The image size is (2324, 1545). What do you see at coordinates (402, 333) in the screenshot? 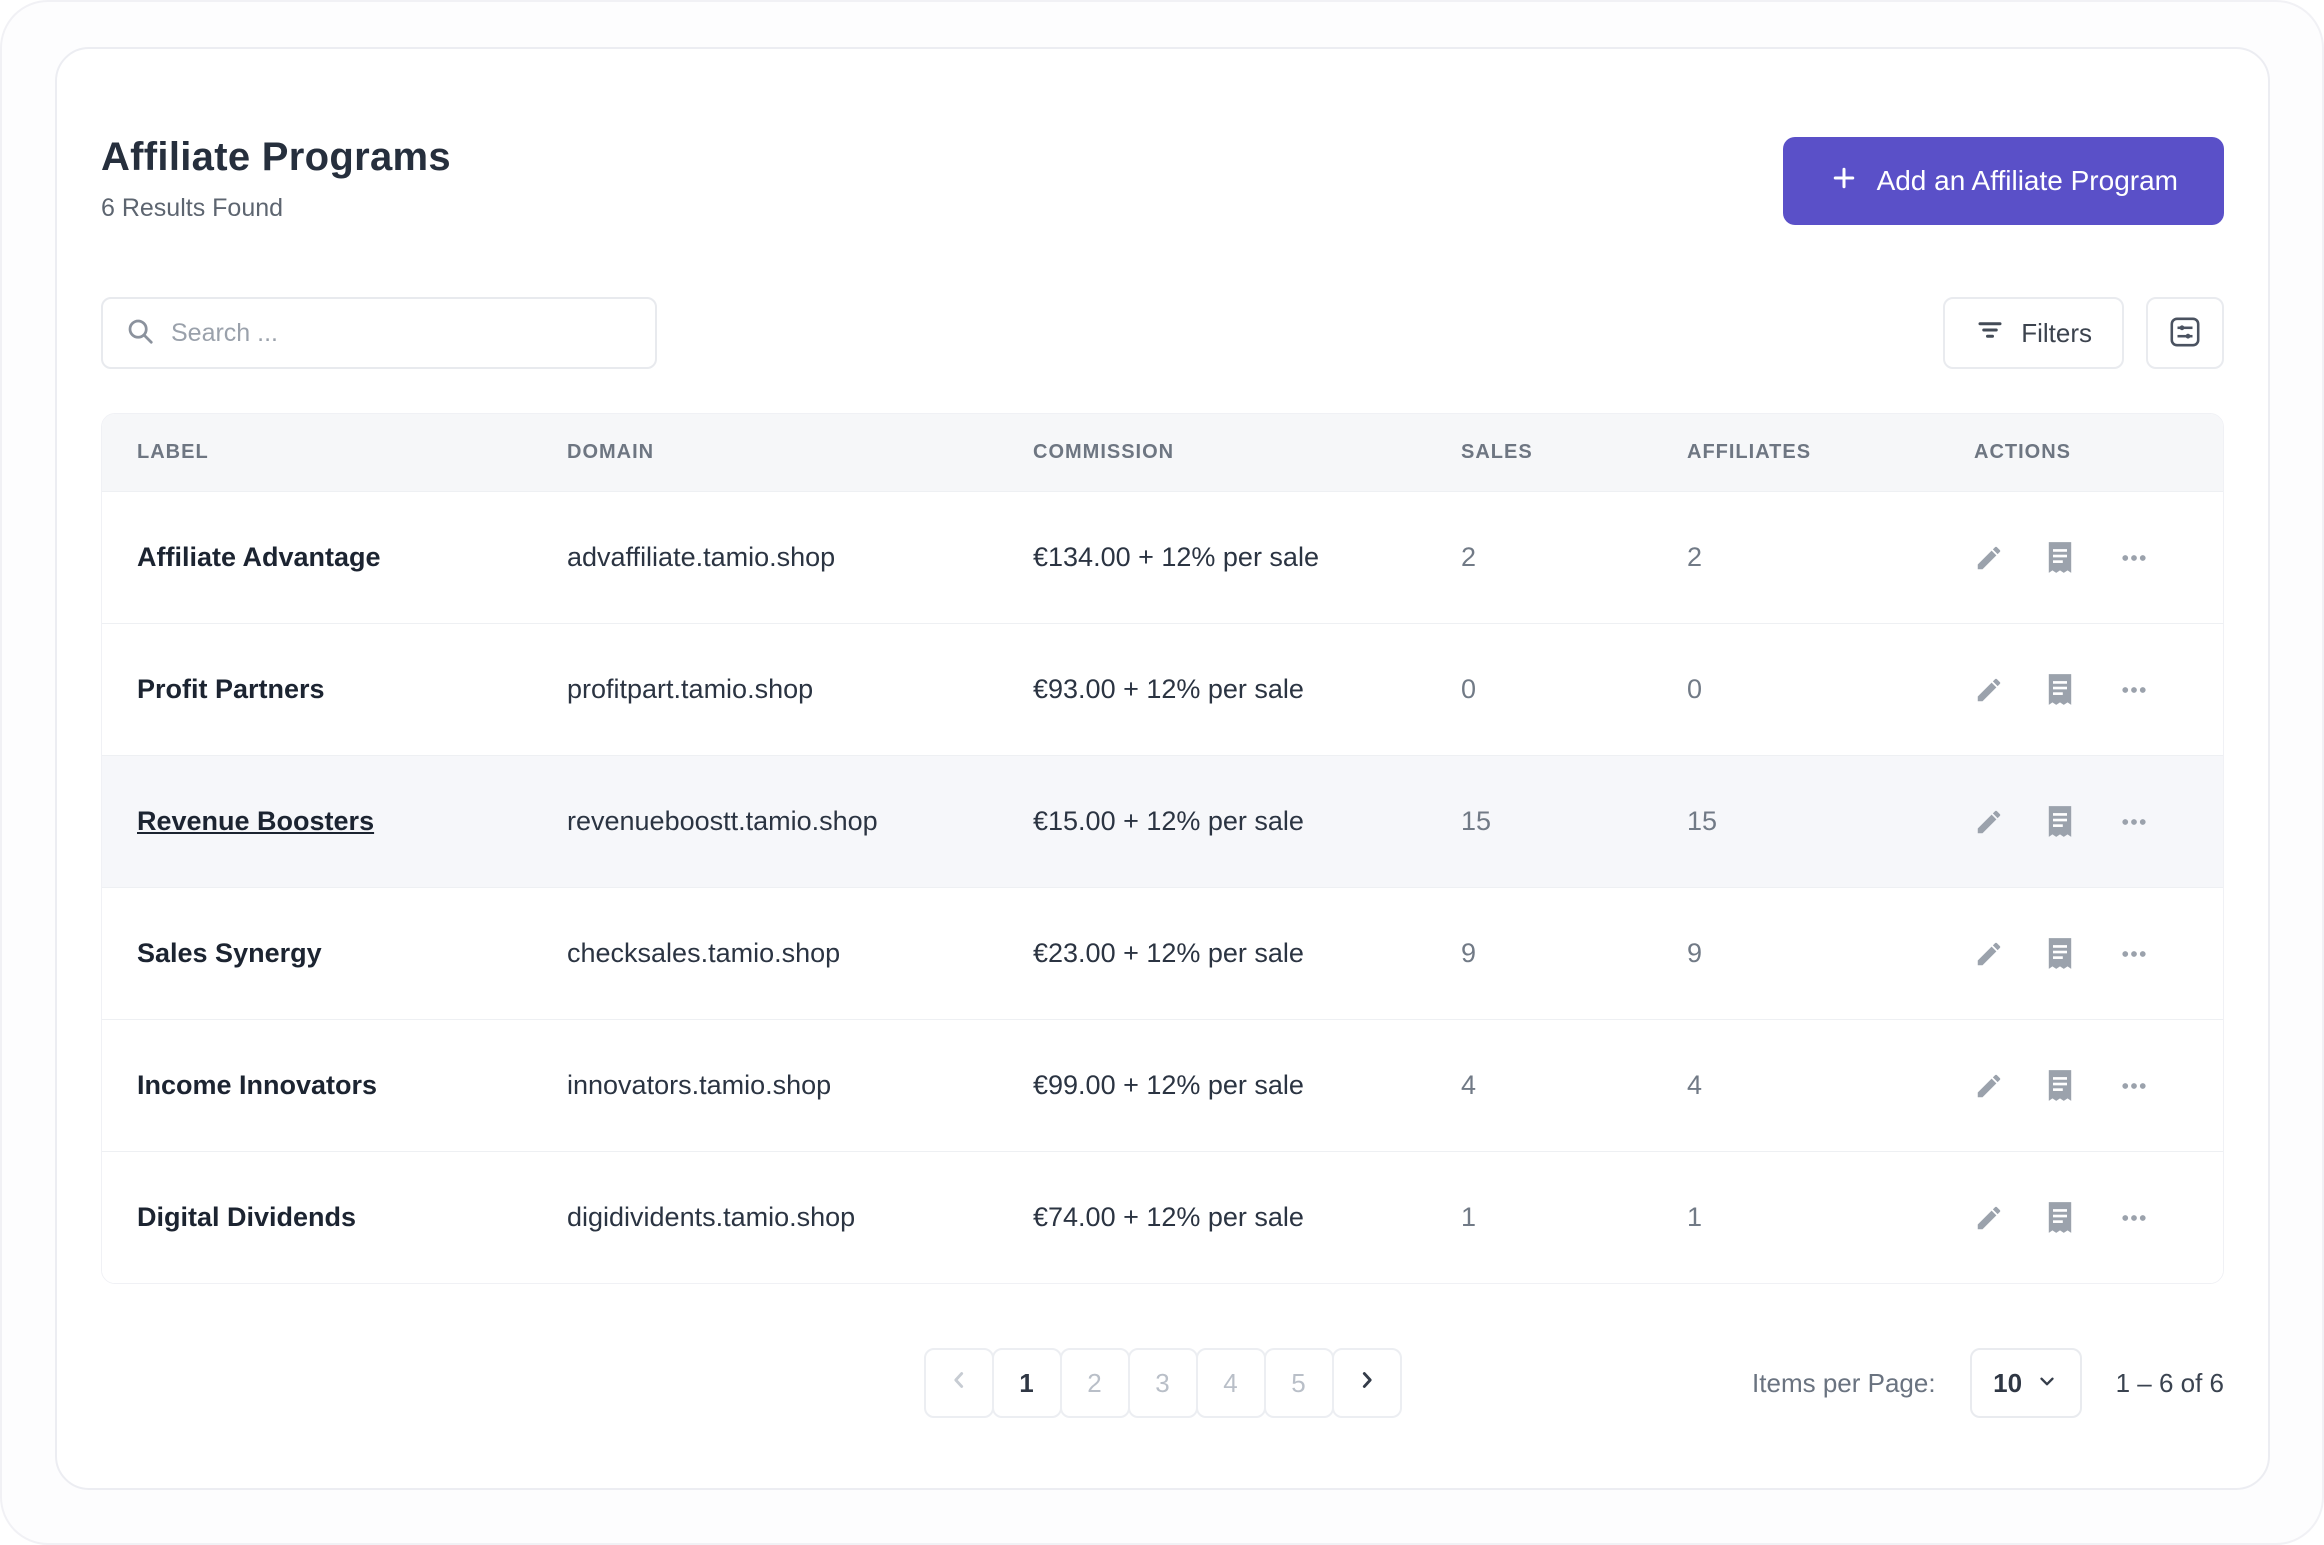
I see `search-input` at bounding box center [402, 333].